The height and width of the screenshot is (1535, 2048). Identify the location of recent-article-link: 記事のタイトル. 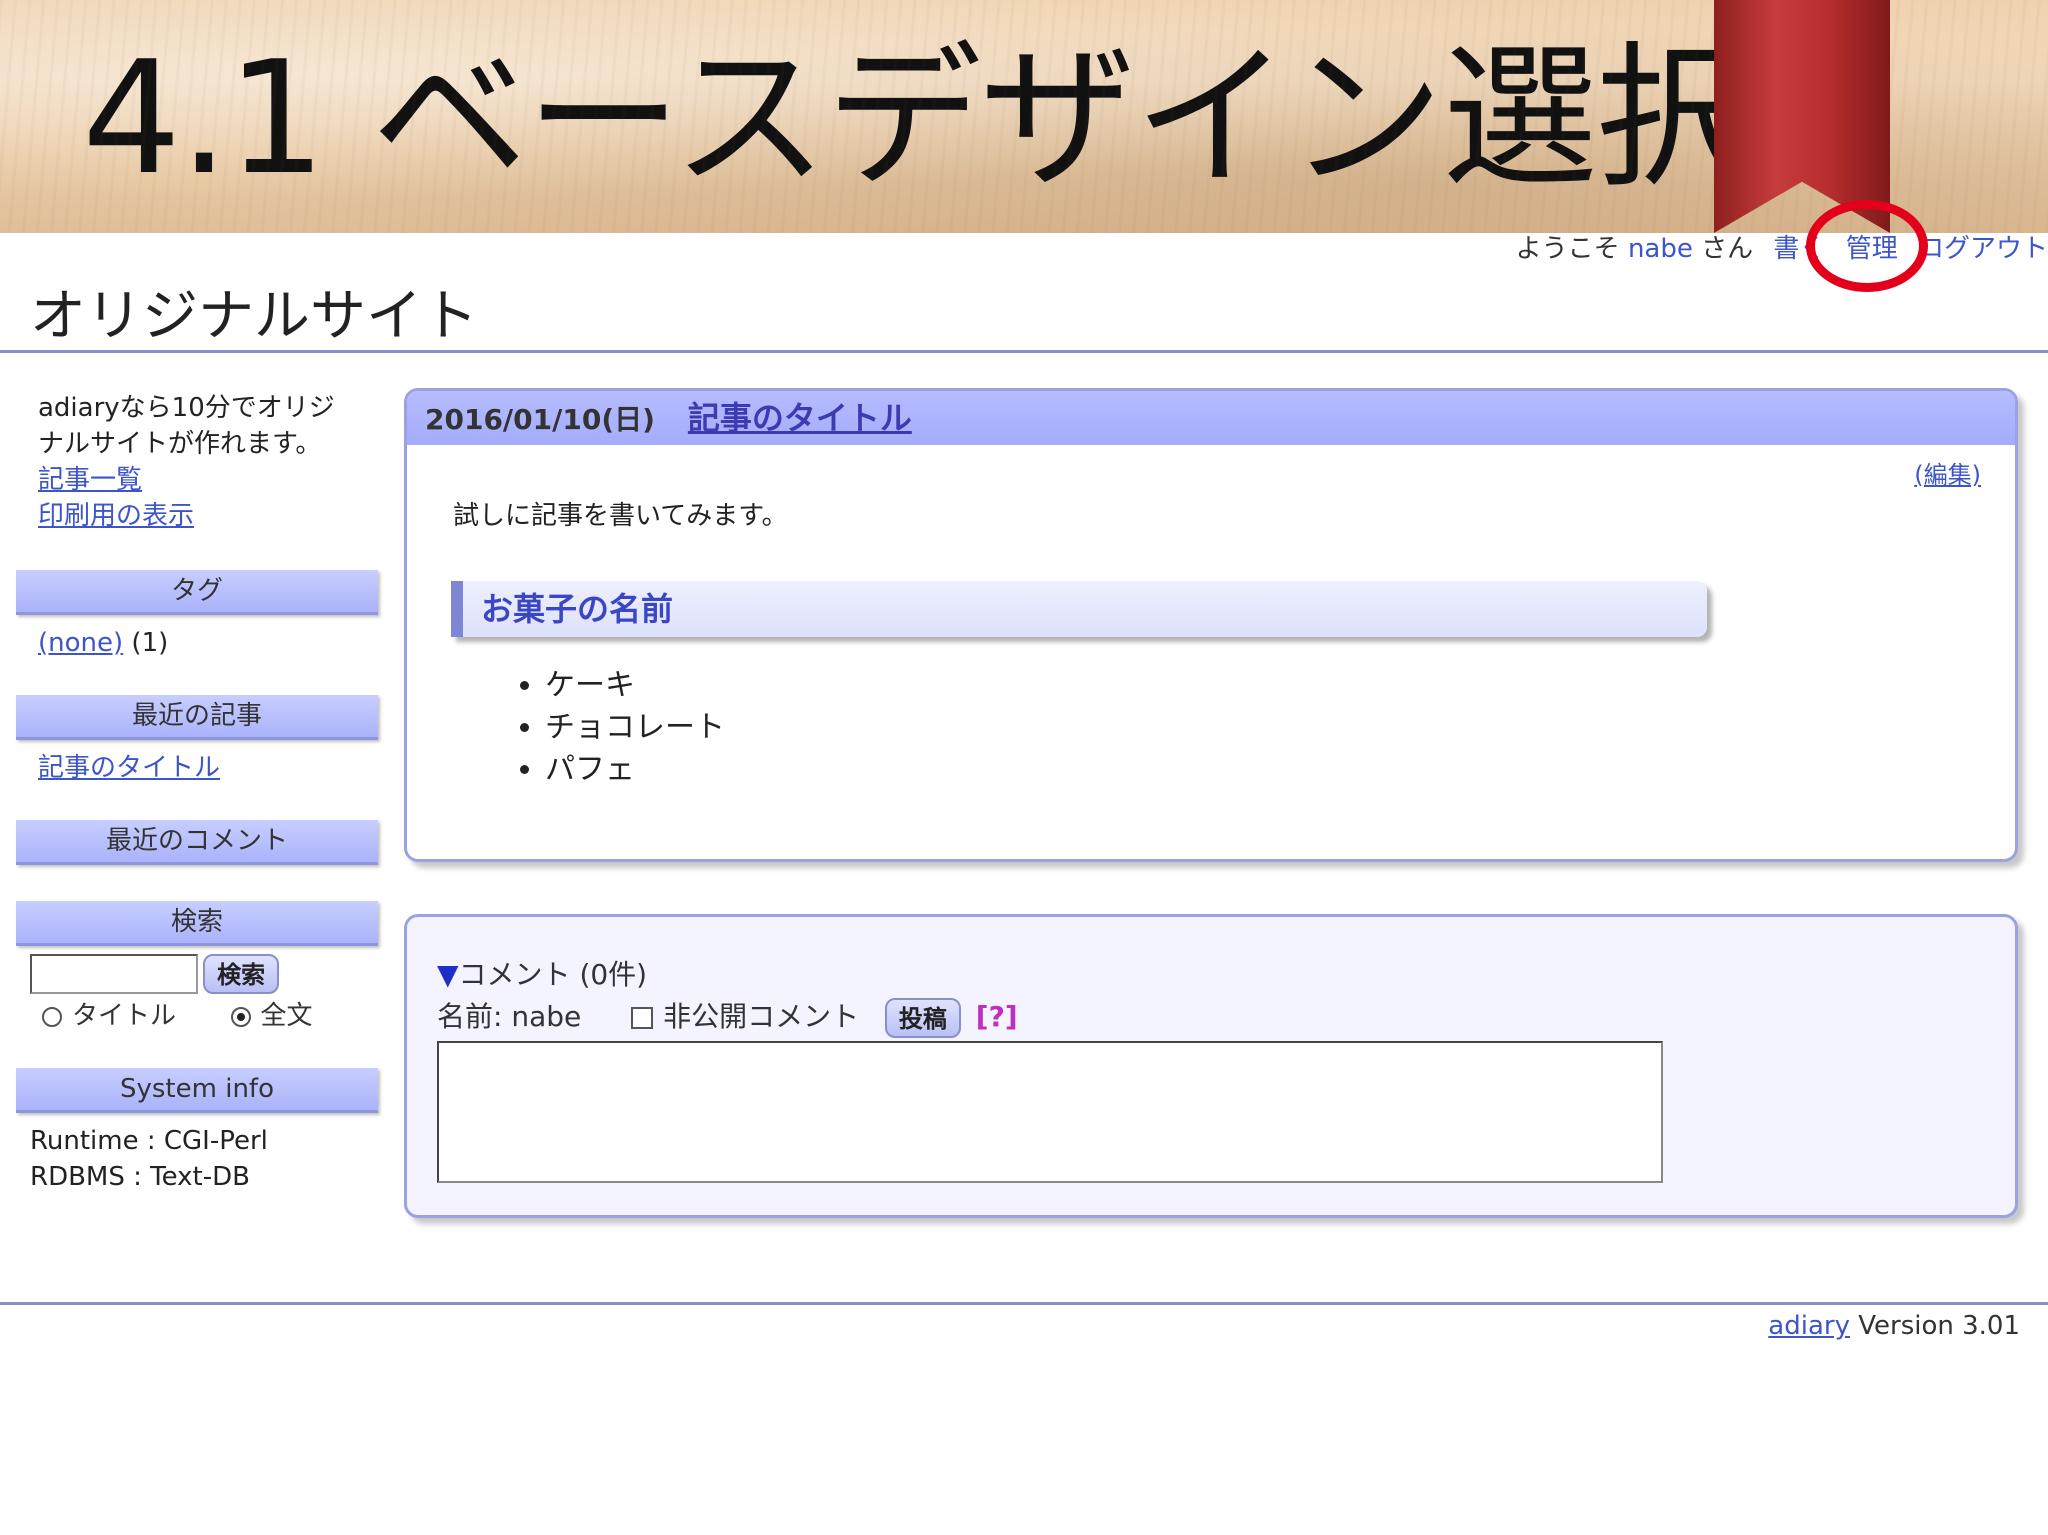
(129, 768).